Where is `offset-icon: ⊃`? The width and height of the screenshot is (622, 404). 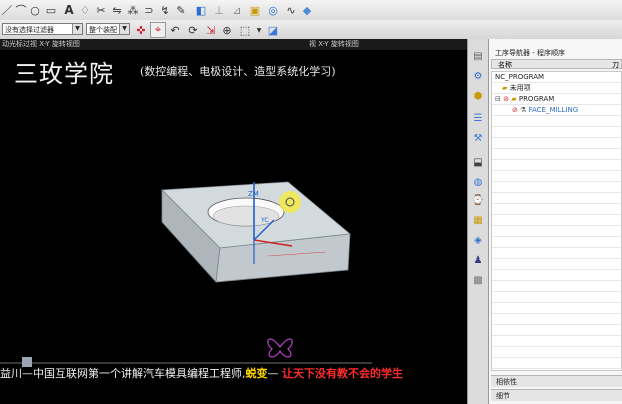 offset-icon: ⊃ is located at coordinates (149, 10).